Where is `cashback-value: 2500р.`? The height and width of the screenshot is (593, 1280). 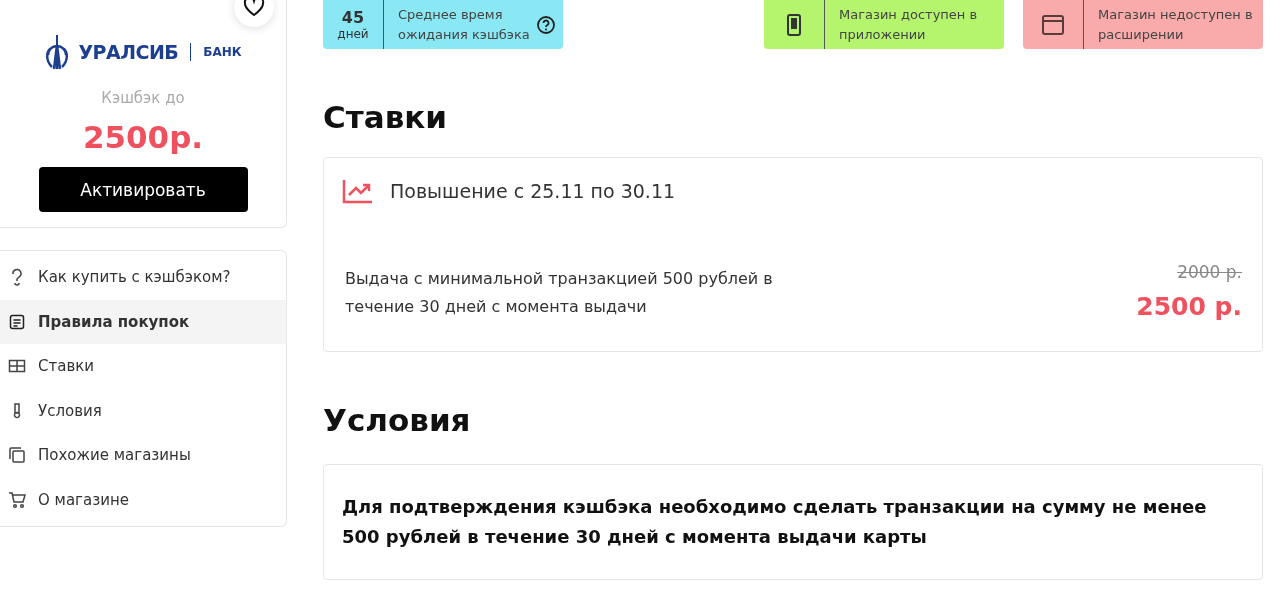
cashback-value: 2500р. is located at coordinates (143, 137).